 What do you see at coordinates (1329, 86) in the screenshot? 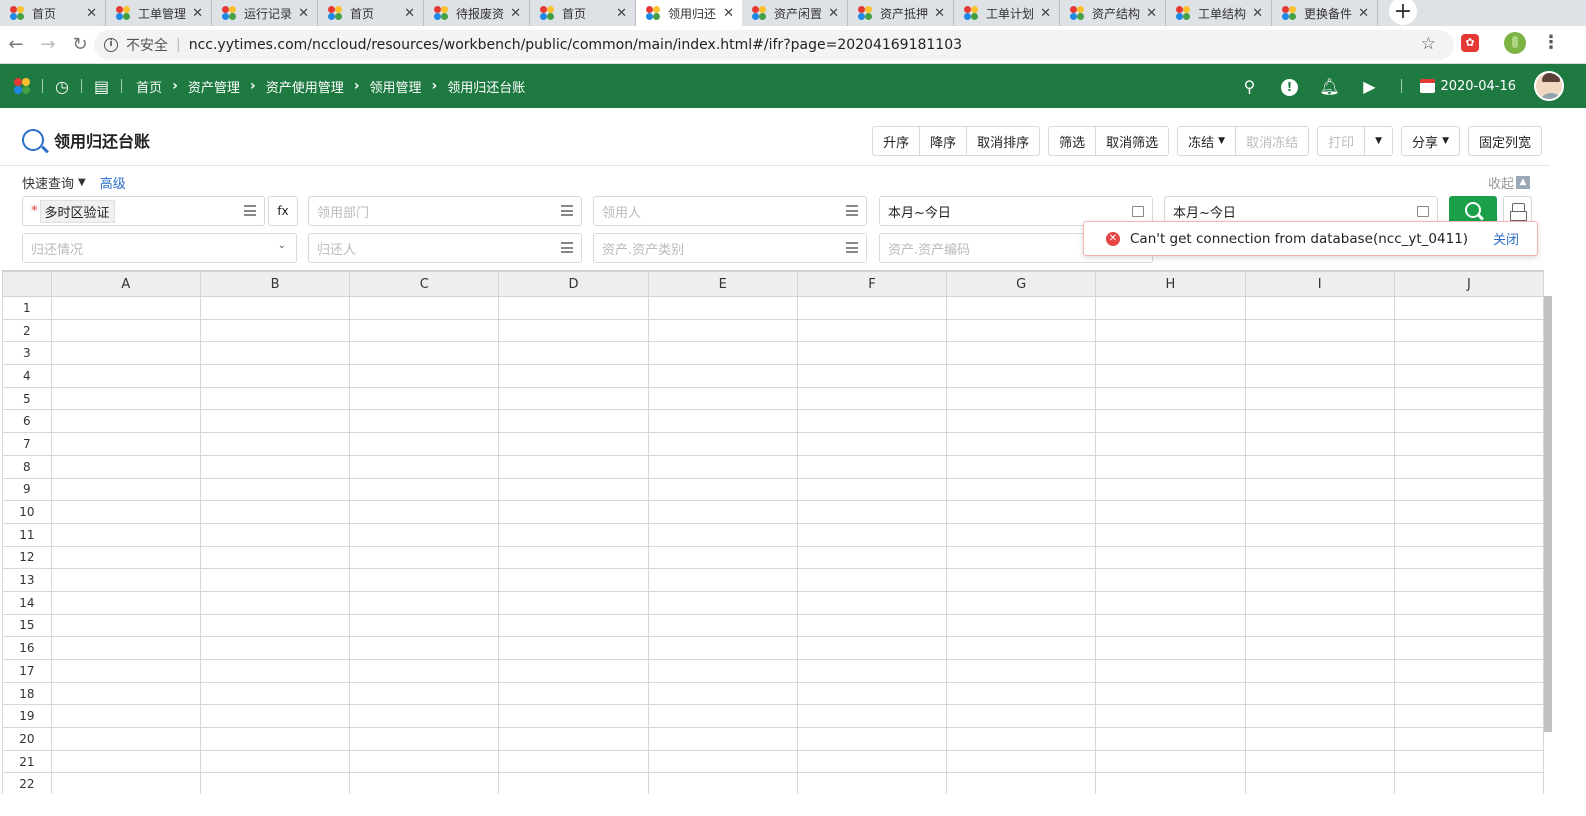
I see `bell-icon: 🔔︎` at bounding box center [1329, 86].